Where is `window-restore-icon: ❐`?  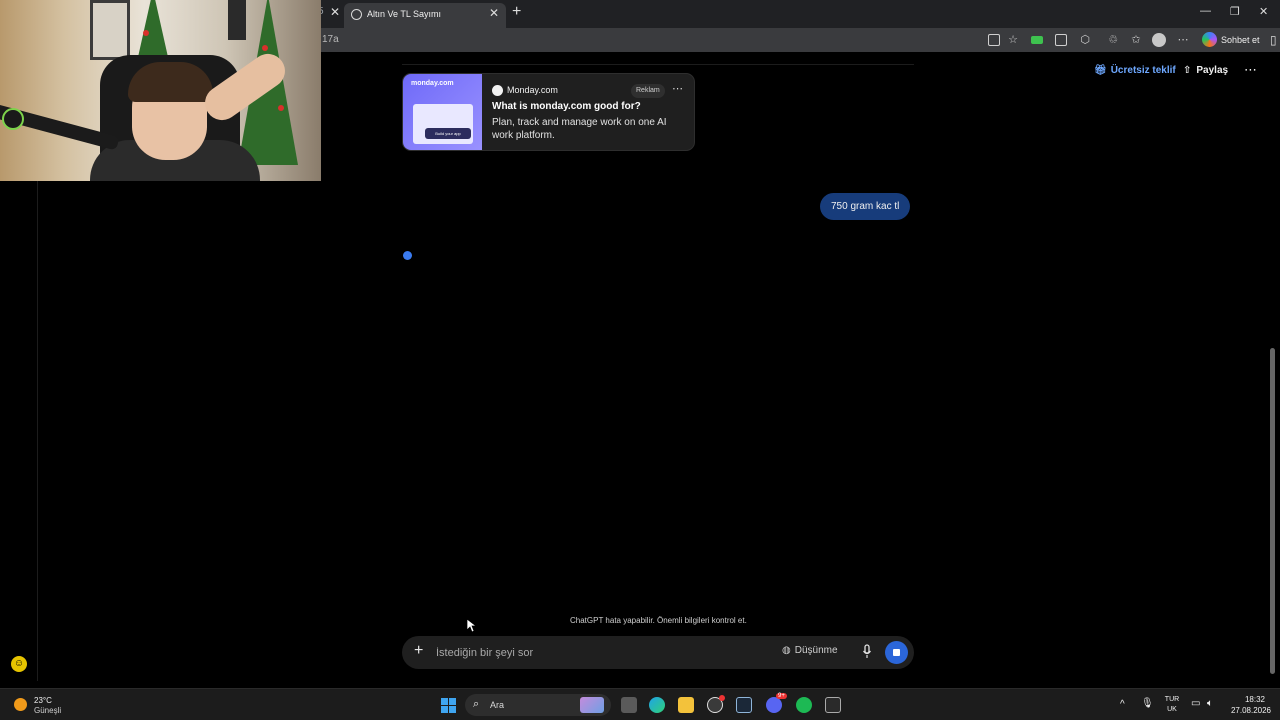
window-restore-icon: ❐ is located at coordinates (1235, 11).